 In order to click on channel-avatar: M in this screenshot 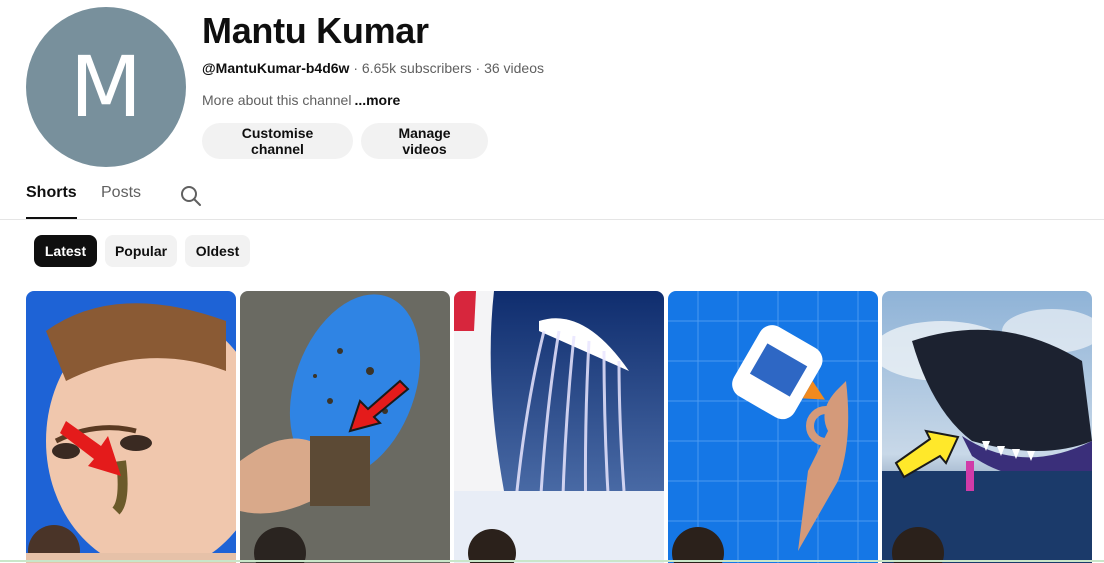, I will do `click(106, 87)`.